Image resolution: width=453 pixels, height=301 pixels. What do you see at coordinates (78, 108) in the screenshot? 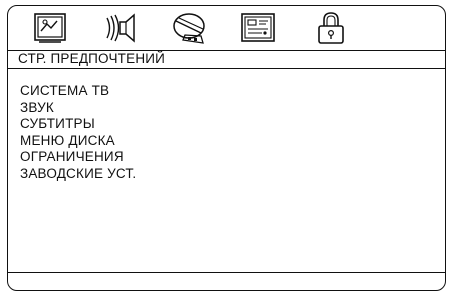
I see `menu-item-audio: ЗВУК` at bounding box center [78, 108].